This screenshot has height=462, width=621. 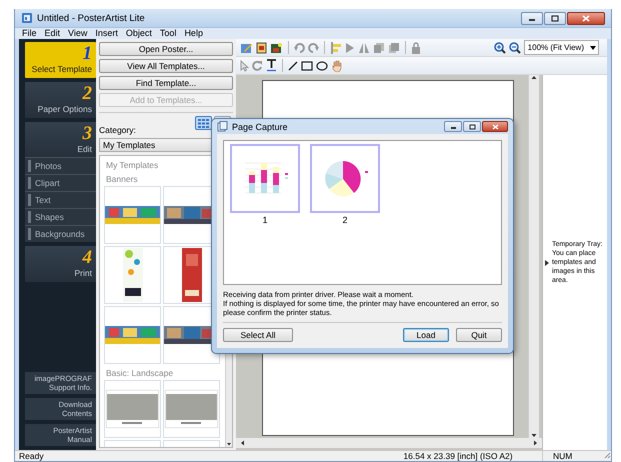 What do you see at coordinates (60, 264) in the screenshot?
I see `step-tab: 4 Print` at bounding box center [60, 264].